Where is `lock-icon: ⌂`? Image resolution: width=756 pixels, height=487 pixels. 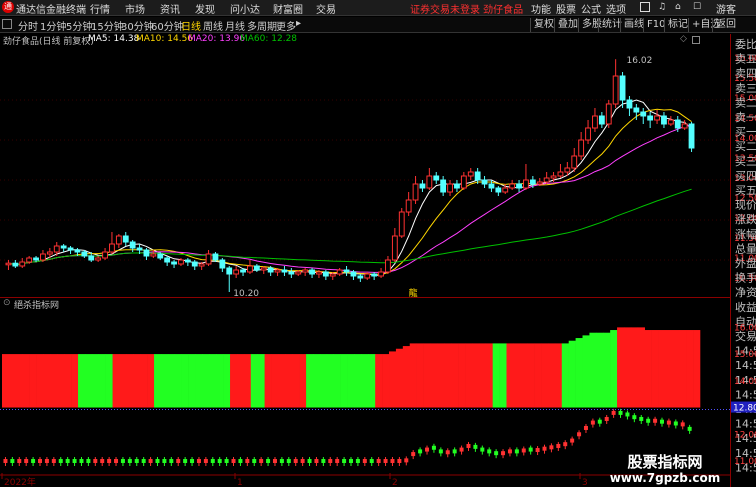 lock-icon: ⌂ is located at coordinates (678, 7).